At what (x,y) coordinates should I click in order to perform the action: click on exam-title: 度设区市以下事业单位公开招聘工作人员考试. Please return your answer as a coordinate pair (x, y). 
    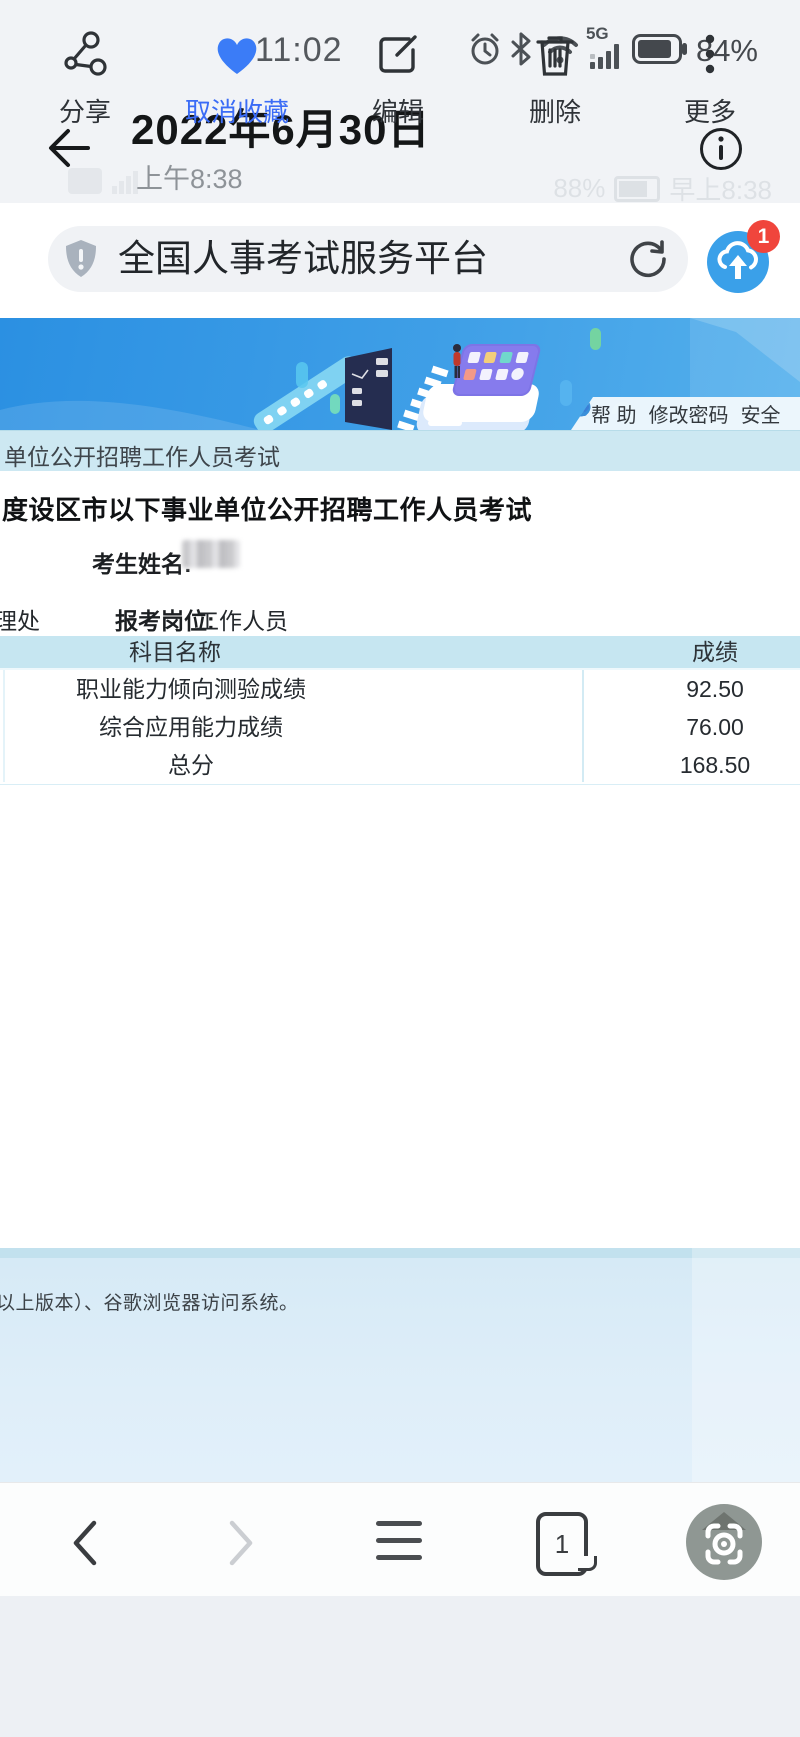
    Looking at the image, I should click on (267, 510).